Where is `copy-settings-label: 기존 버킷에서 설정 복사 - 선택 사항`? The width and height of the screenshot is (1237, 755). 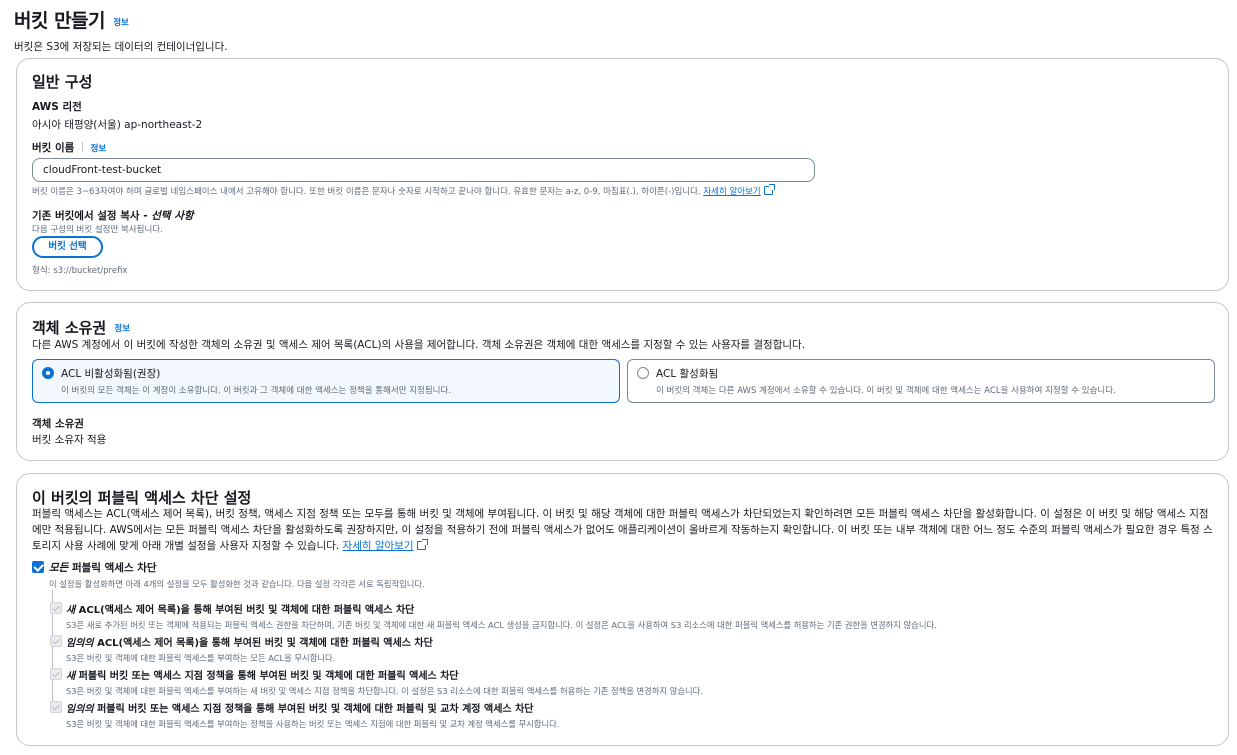
copy-settings-label: 기존 버킷에서 설정 복사 - 선택 사항 is located at coordinates (113, 215).